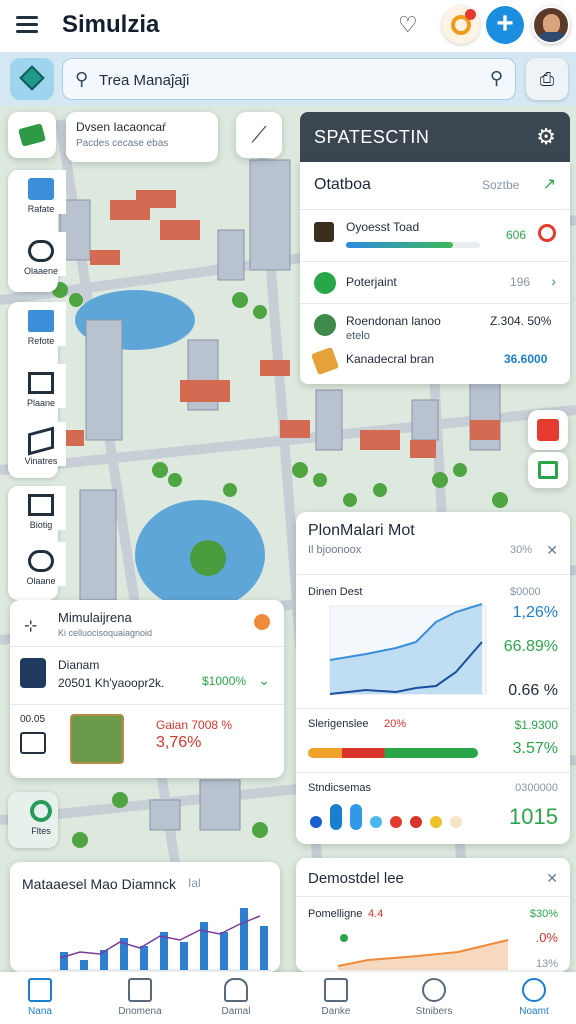  I want to click on rail-group-1: Rafate Olaaene, so click(37, 231).